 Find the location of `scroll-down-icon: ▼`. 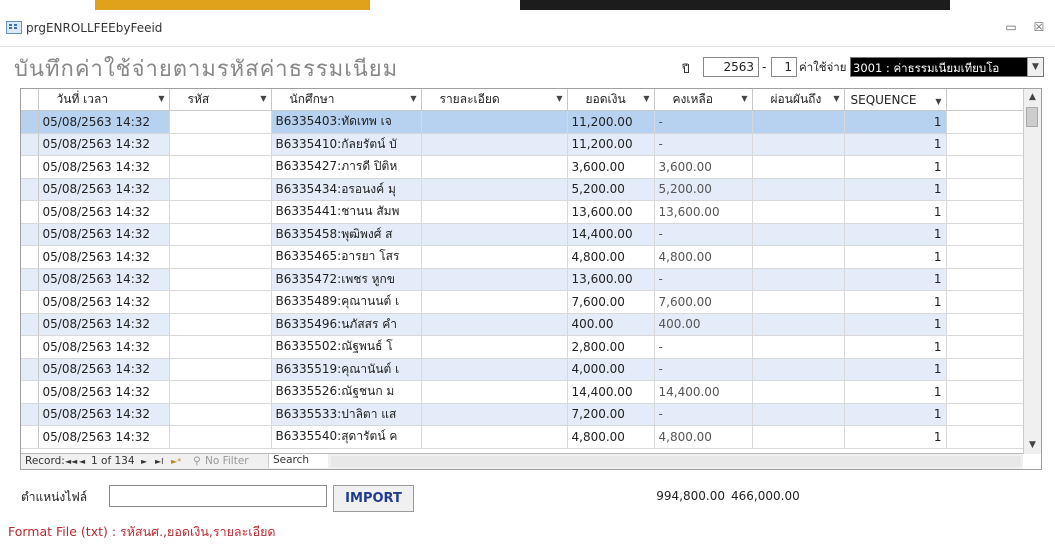

scroll-down-icon: ▼ is located at coordinates (1032, 445).